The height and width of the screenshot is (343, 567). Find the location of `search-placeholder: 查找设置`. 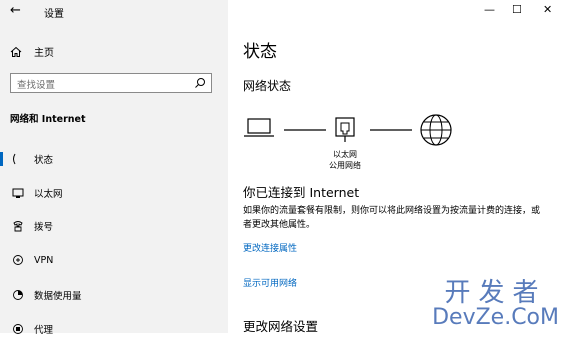

search-placeholder: 查找设置 is located at coordinates (36, 85).